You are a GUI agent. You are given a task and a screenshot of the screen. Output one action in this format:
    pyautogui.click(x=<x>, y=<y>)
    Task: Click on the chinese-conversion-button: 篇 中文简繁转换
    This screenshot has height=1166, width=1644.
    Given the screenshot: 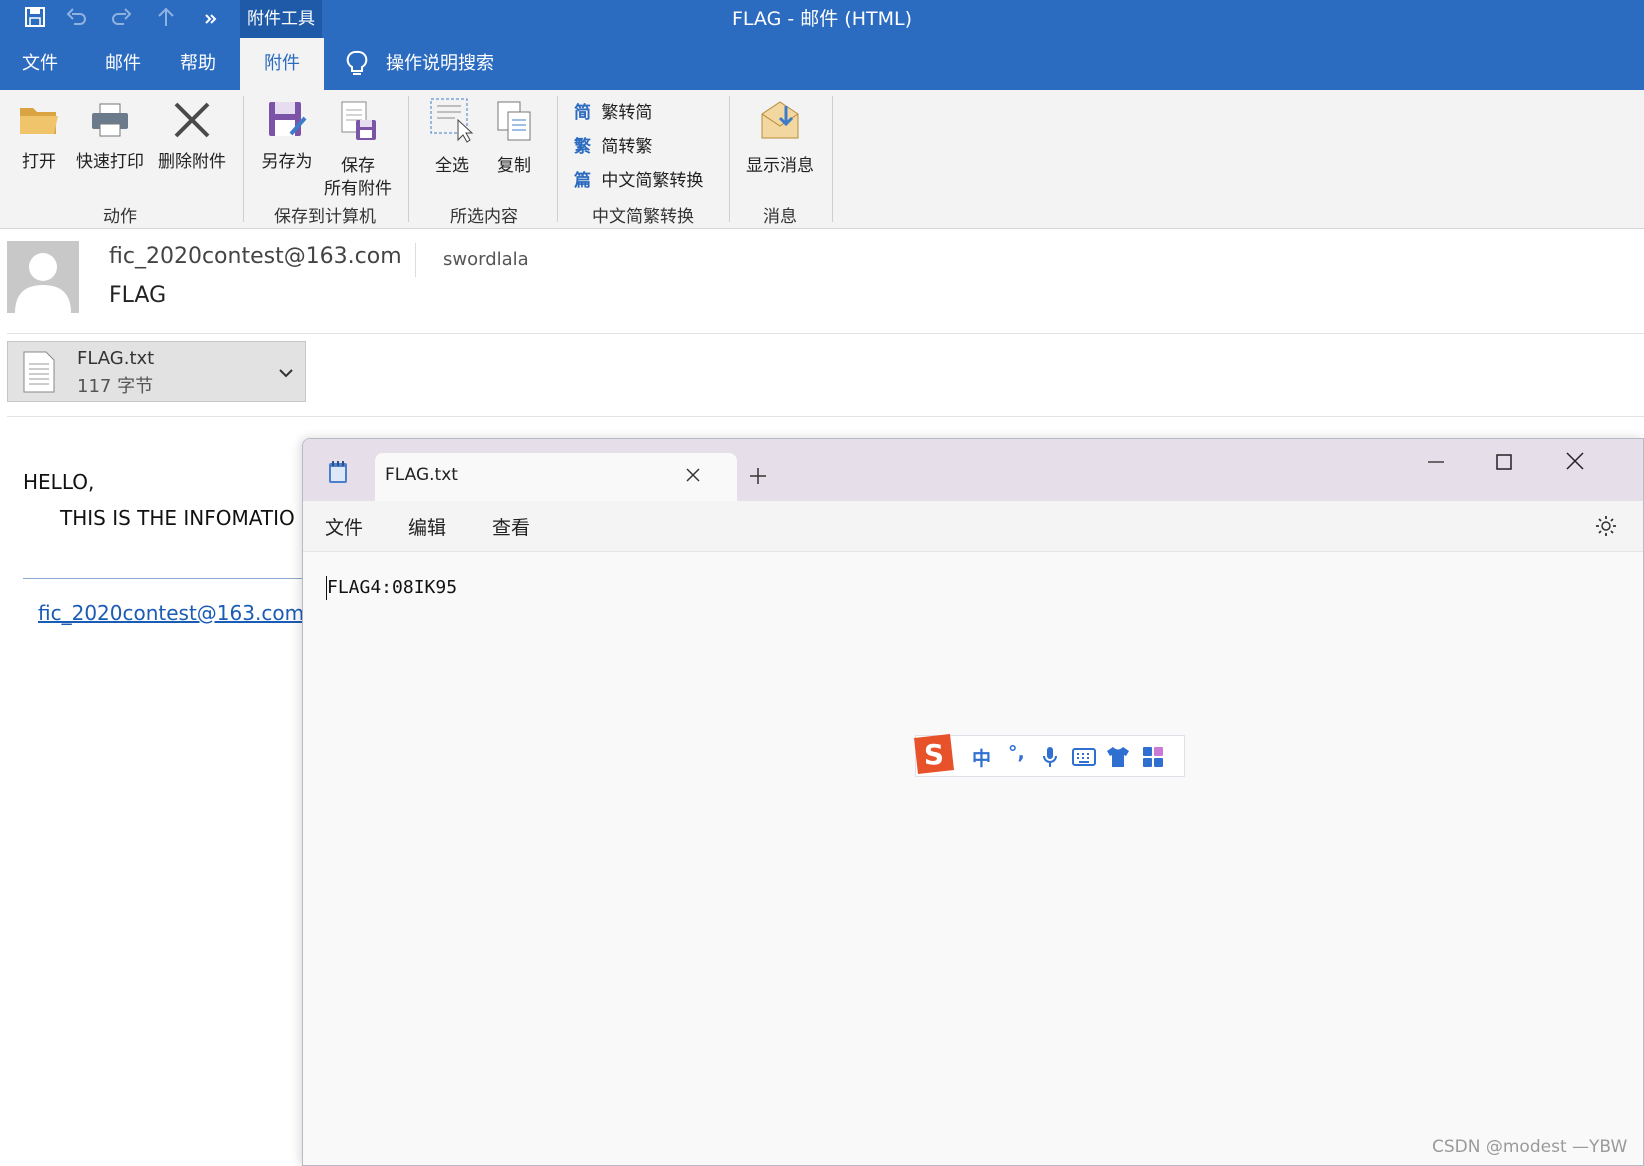 What is the action you would take?
    pyautogui.click(x=638, y=178)
    